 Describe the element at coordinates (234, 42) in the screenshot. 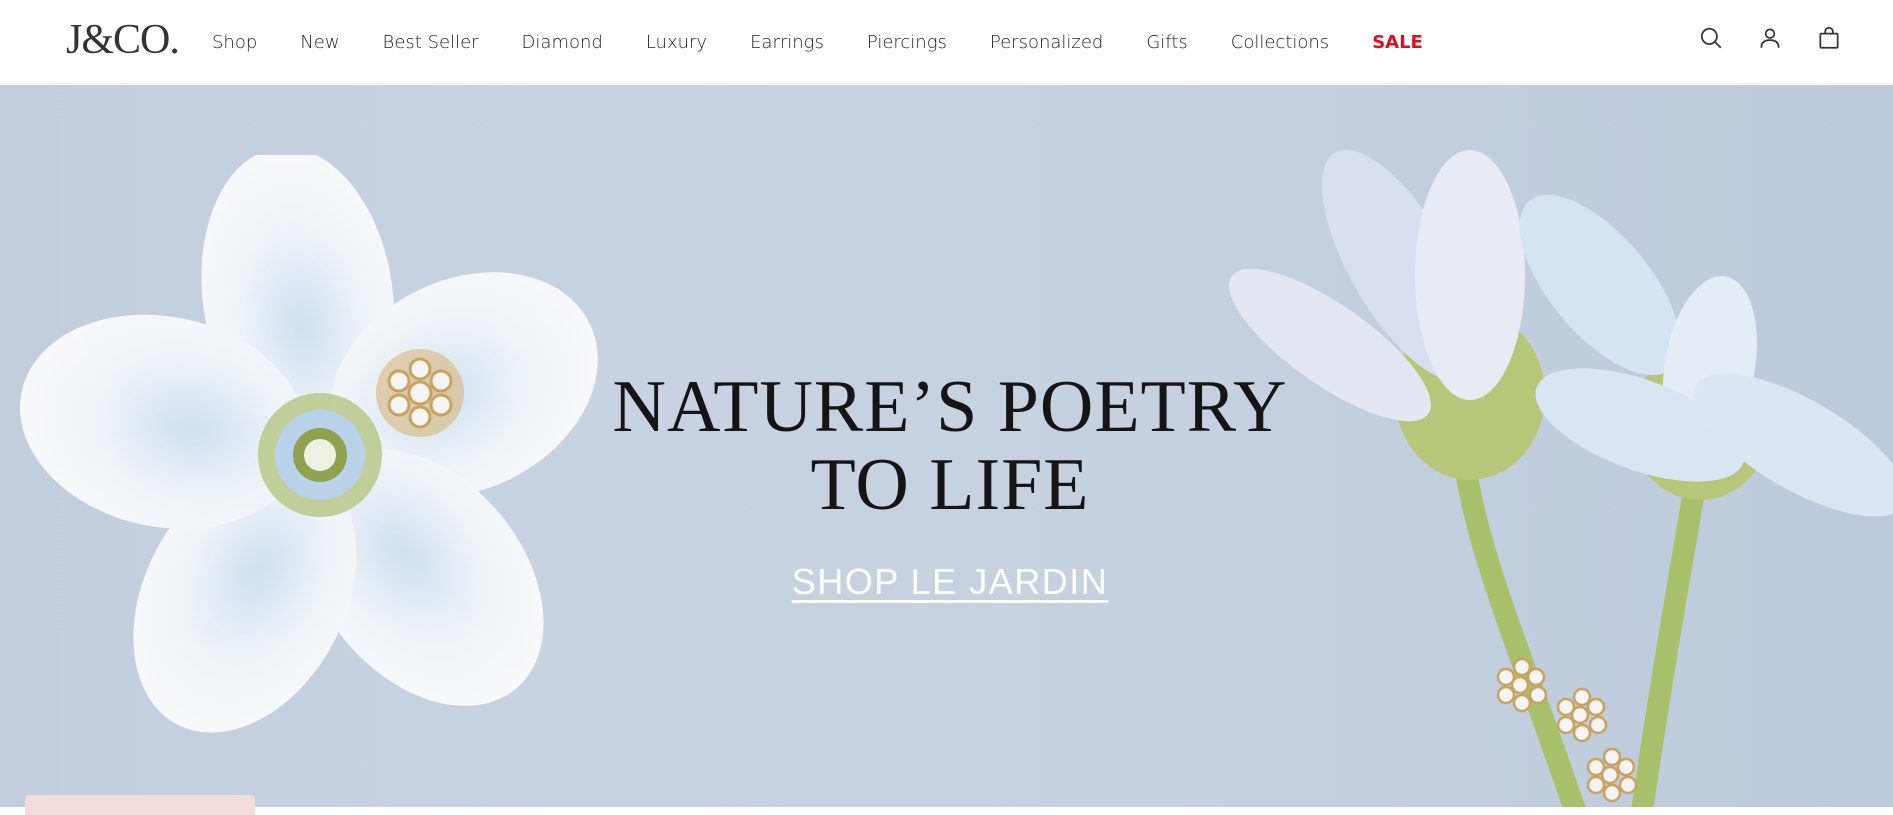

I see `nav-item-shop: Shop` at that location.